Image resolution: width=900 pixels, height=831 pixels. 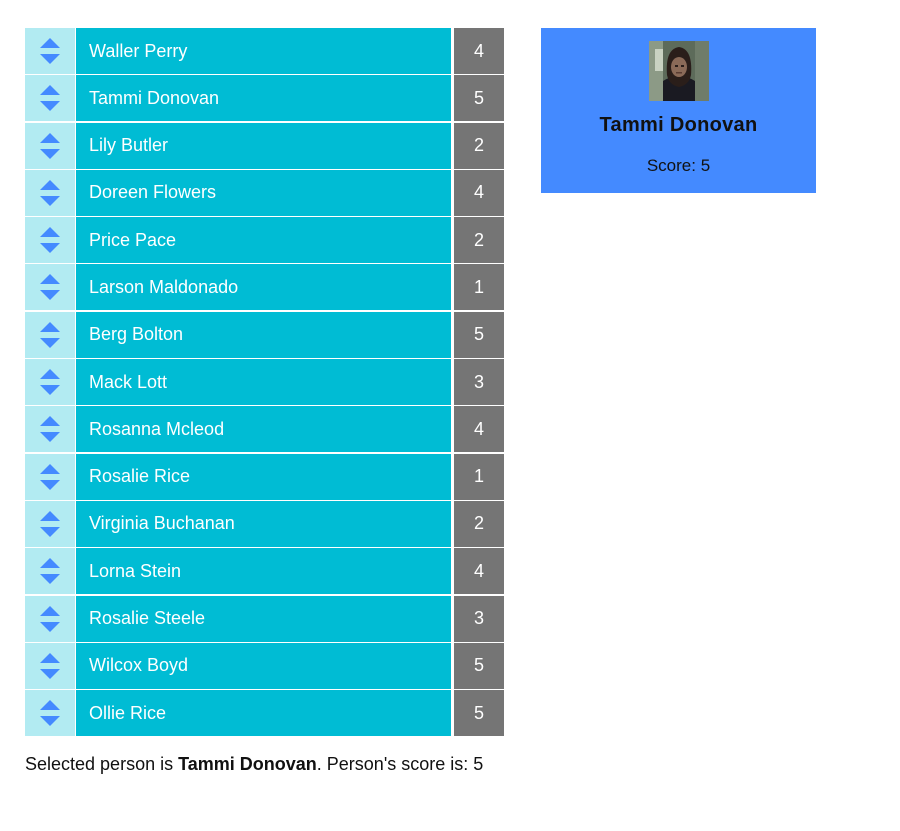 I want to click on person-row: Berg Bolton 5, so click(x=264, y=334).